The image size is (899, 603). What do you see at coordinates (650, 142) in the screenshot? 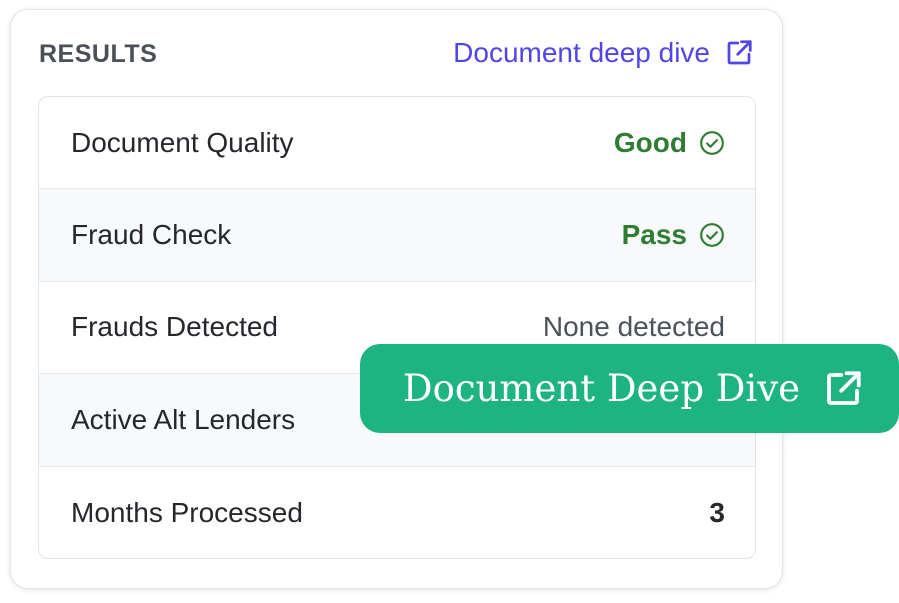
I see `status-text: Good` at bounding box center [650, 142].